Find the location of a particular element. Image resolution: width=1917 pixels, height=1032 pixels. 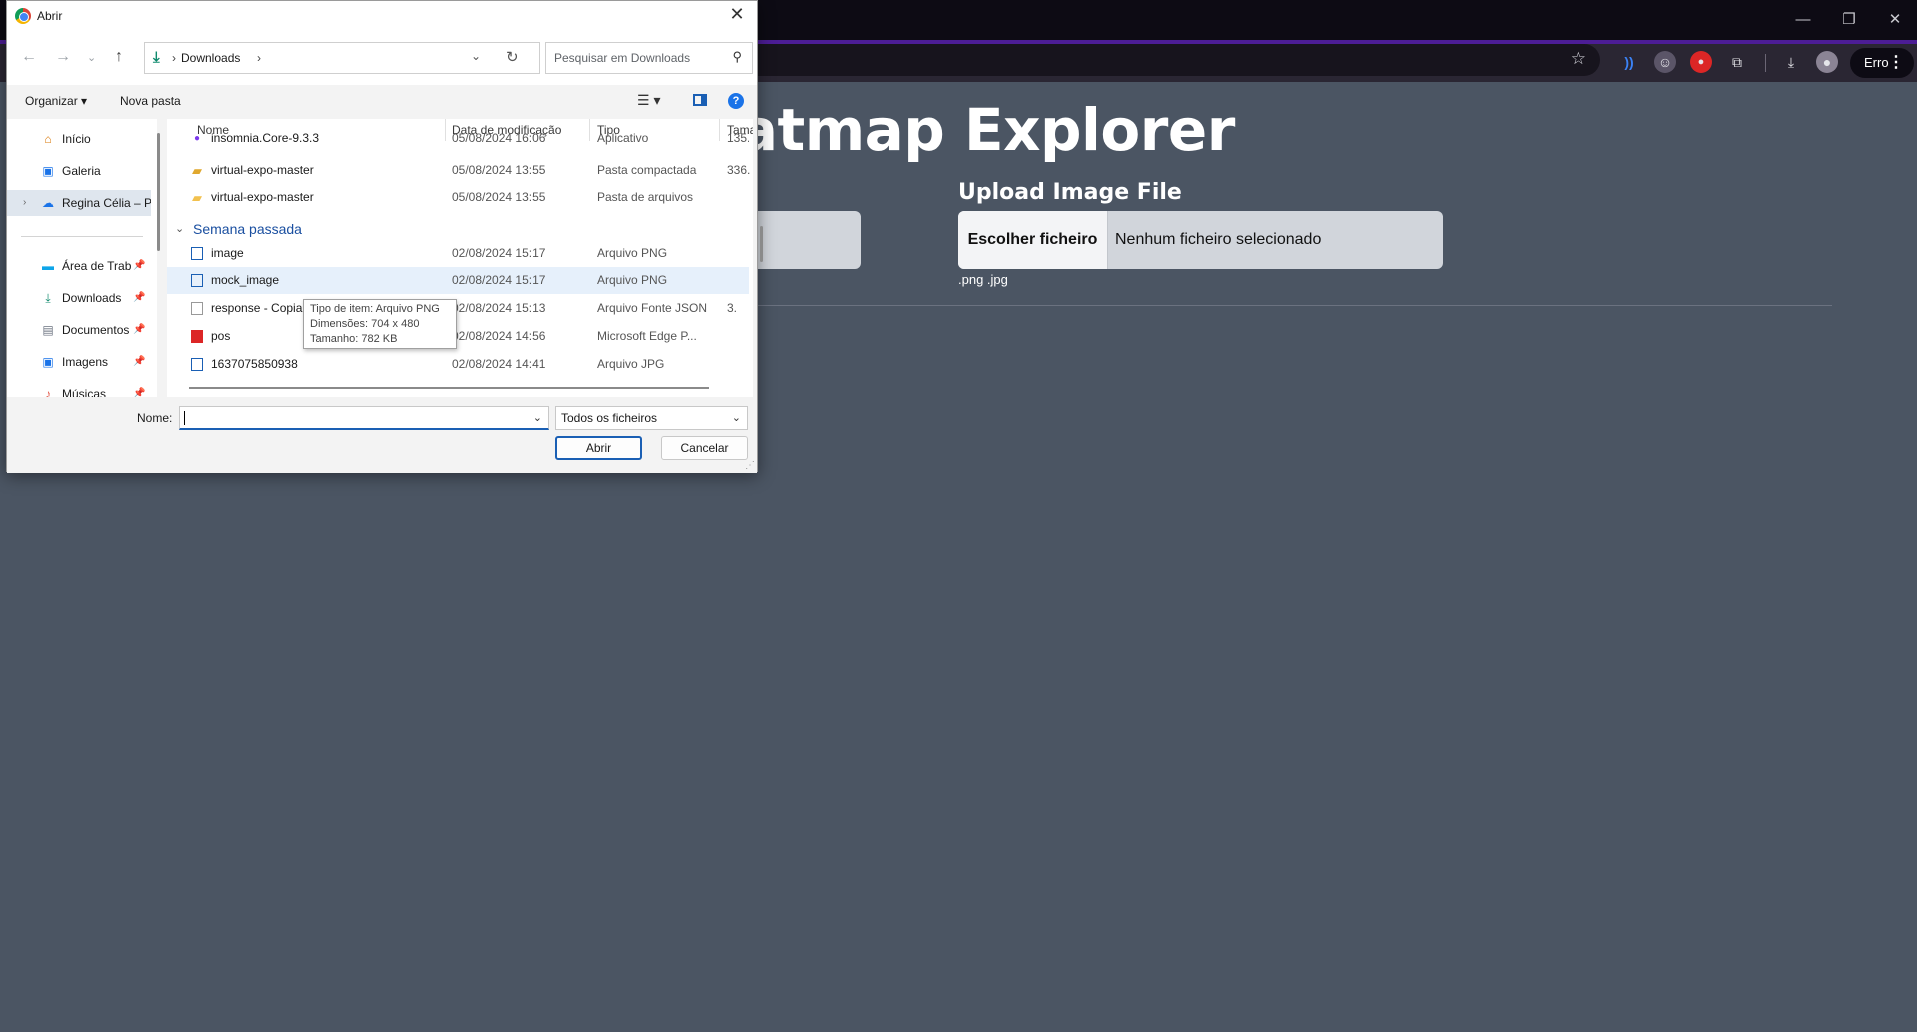

file-date: 05/08/2024 16:06 is located at coordinates (499, 138).